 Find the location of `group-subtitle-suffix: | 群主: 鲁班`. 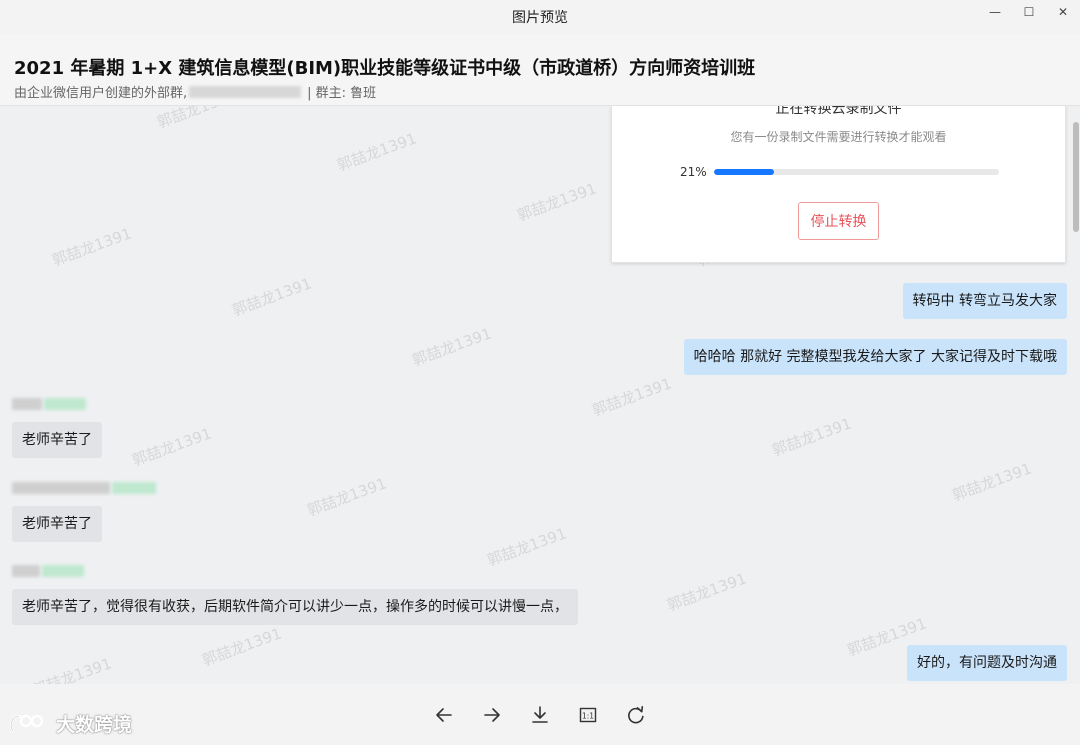

group-subtitle-suffix: | 群主: 鲁班 is located at coordinates (342, 93).